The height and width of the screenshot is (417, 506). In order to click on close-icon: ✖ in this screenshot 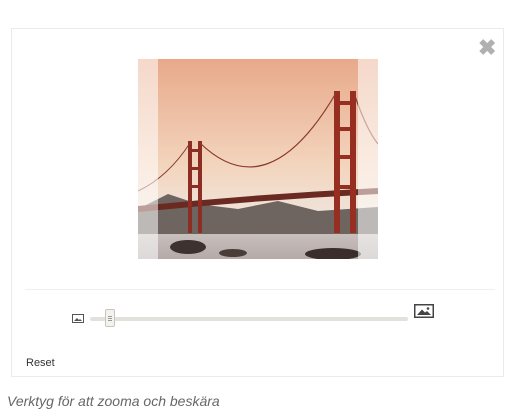, I will do `click(487, 48)`.